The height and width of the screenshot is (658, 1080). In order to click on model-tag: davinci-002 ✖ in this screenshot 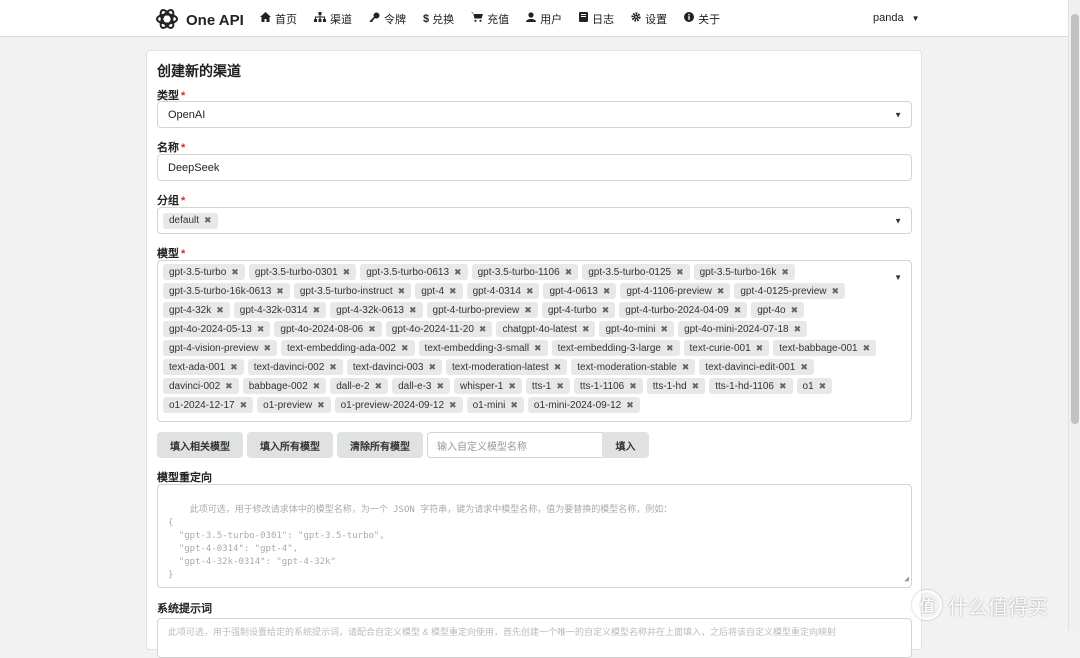, I will do `click(201, 386)`.